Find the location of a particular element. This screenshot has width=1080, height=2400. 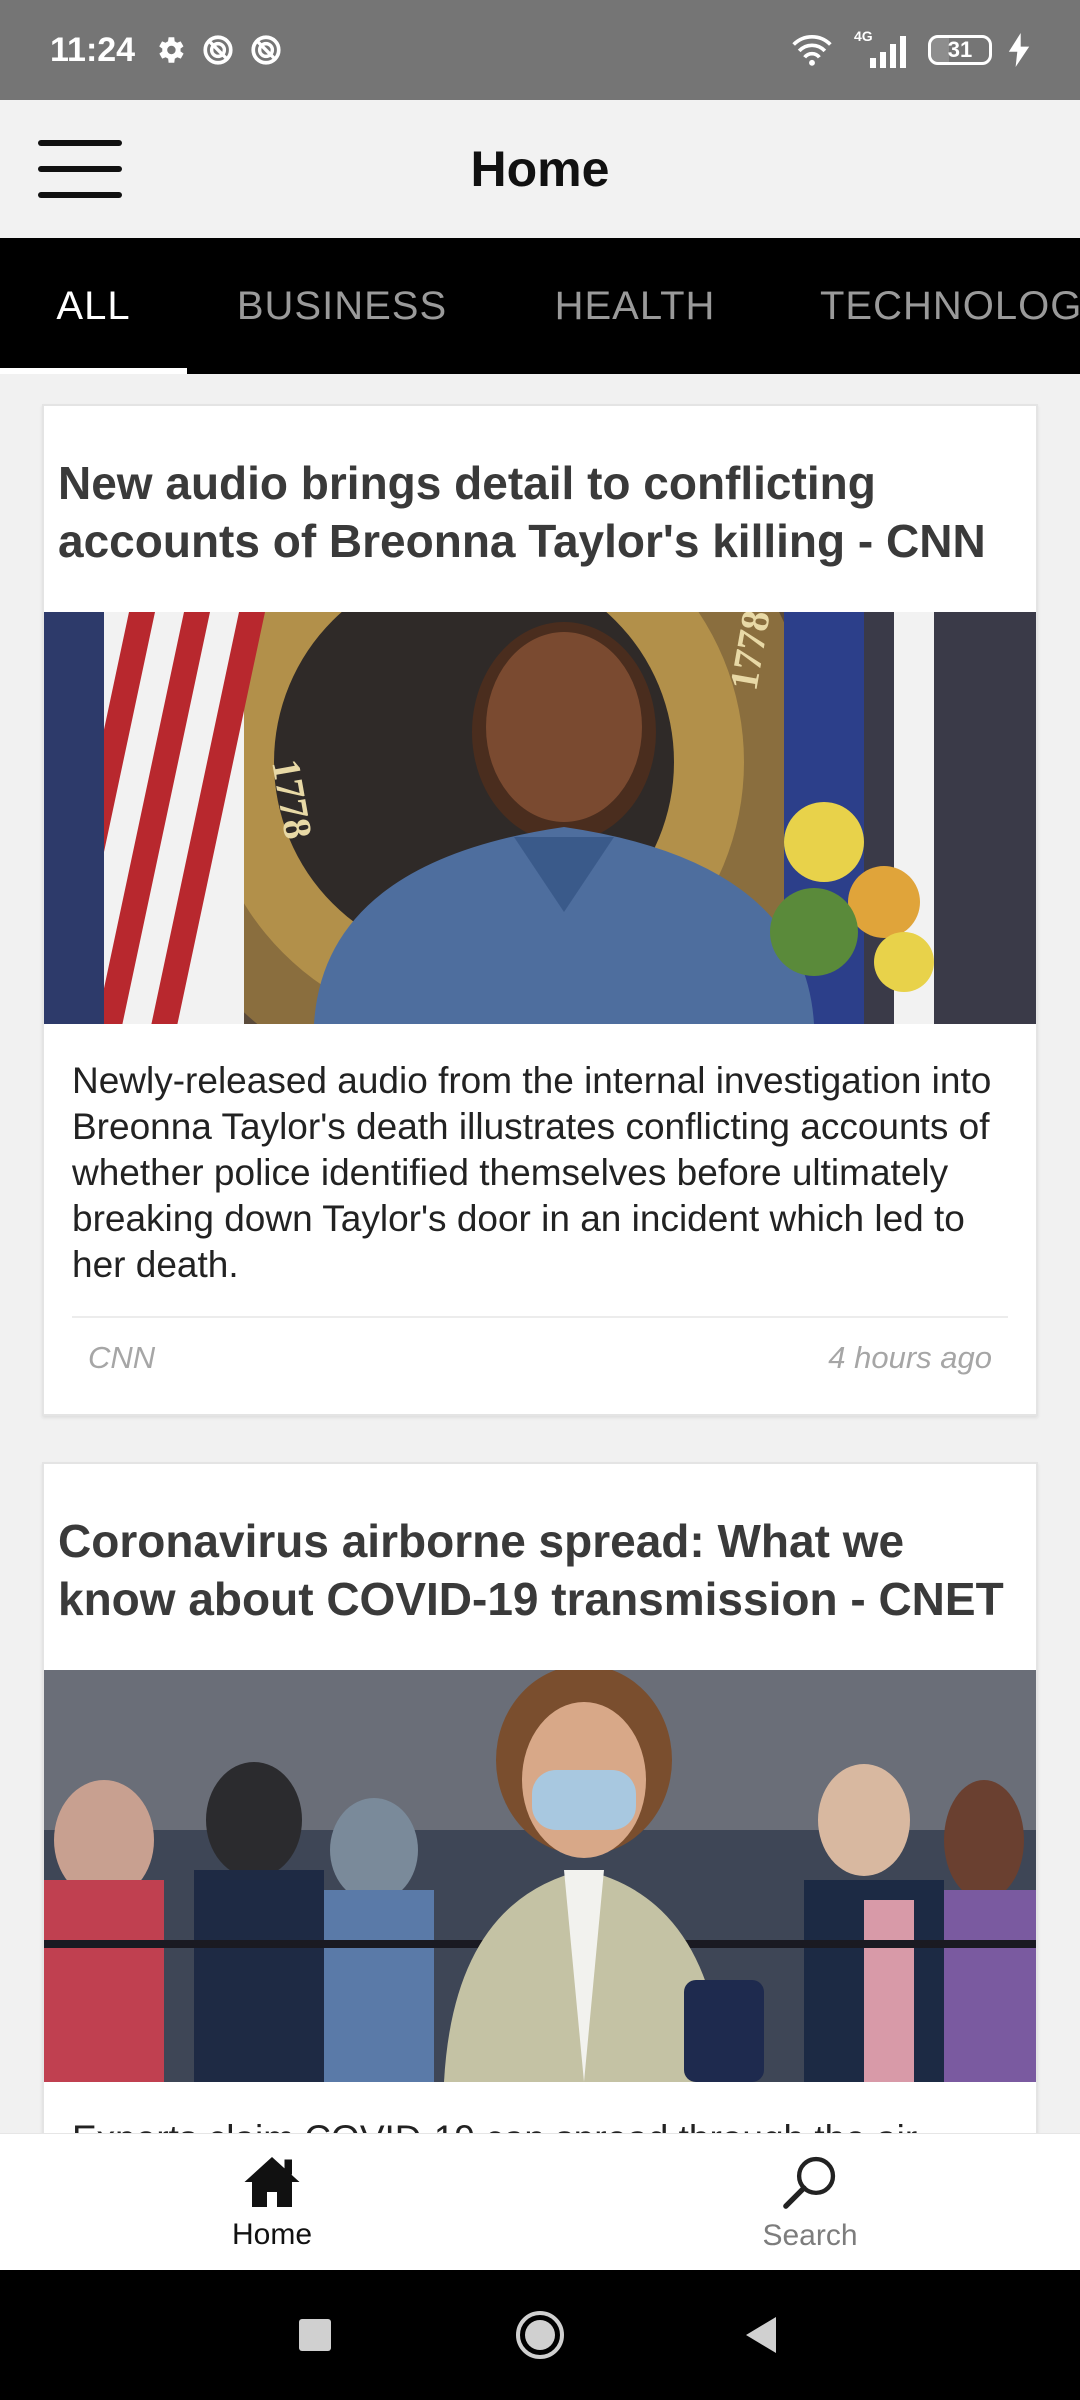

status-time: 11:24 is located at coordinates (93, 49).